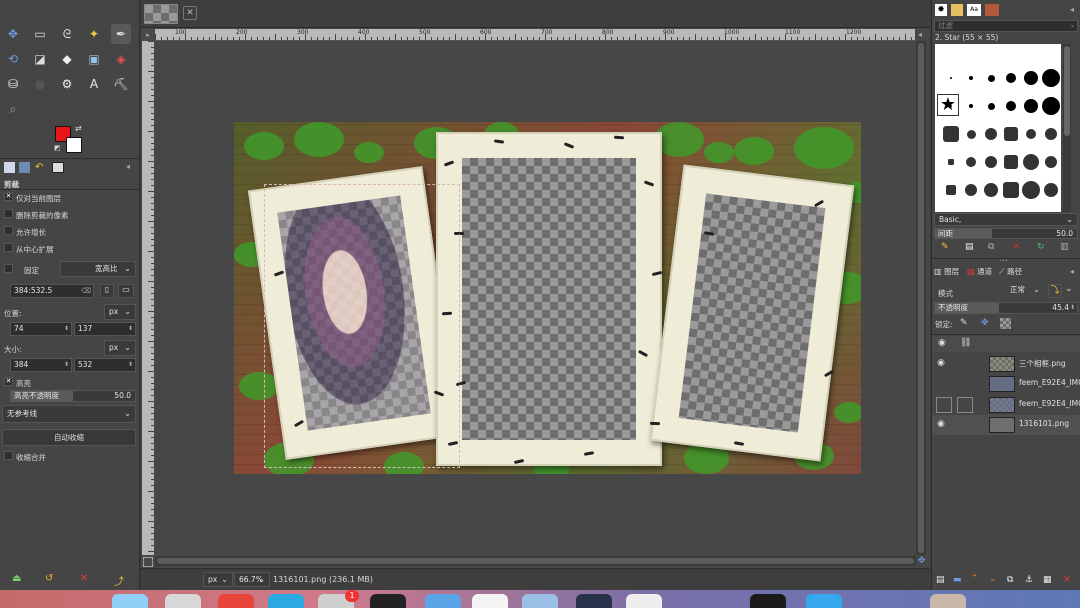 The image size is (1080, 608). I want to click on tab-paths: ⟋ 路径, so click(1010, 271).